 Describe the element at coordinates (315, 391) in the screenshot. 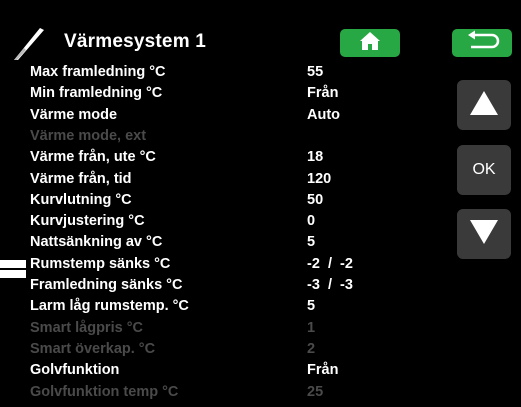

I see `setting-value: 25` at that location.